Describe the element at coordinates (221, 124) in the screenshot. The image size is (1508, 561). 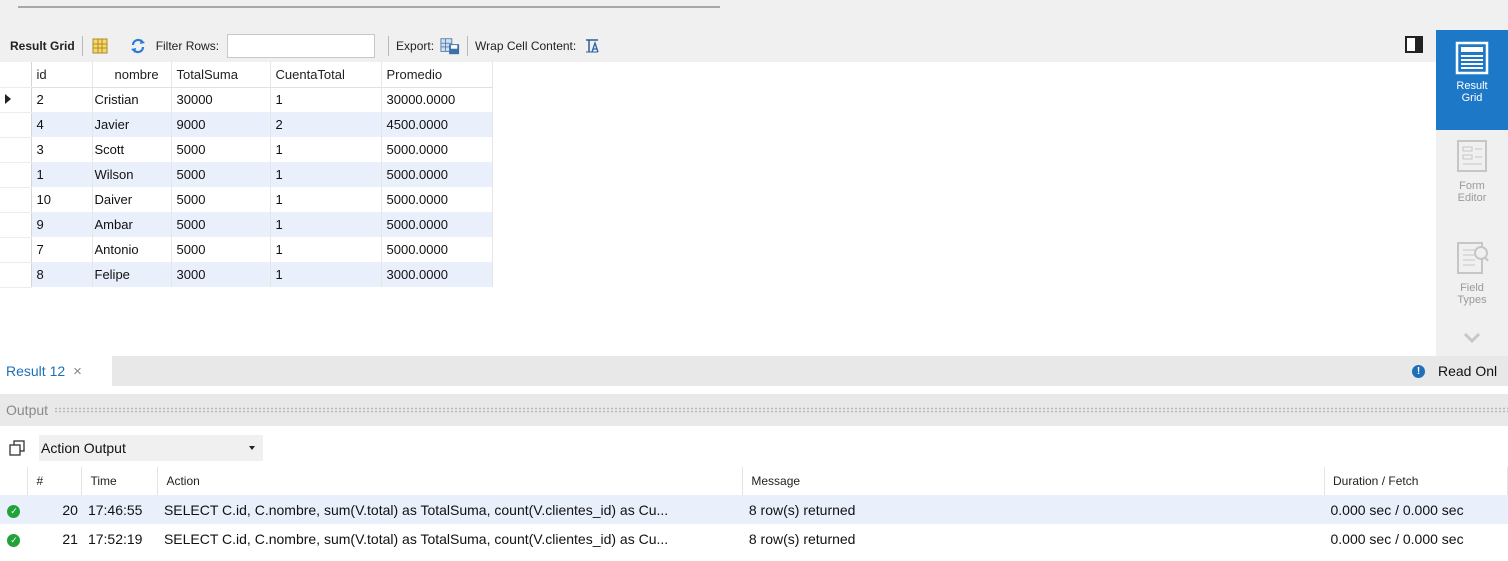
I see `cell-totalsuma: 9000` at that location.